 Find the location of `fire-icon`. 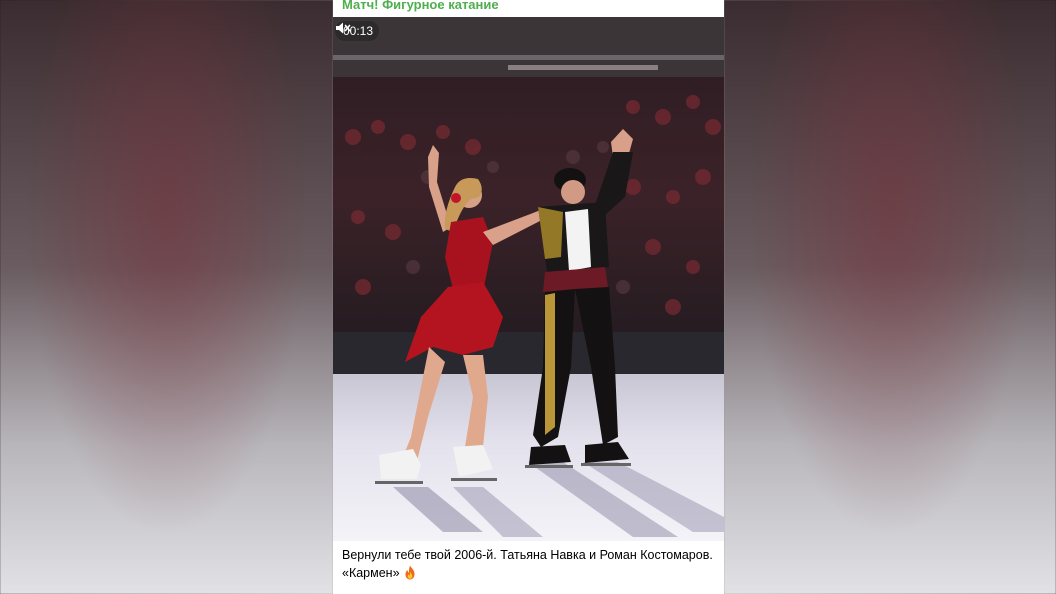

fire-icon is located at coordinates (410, 572).